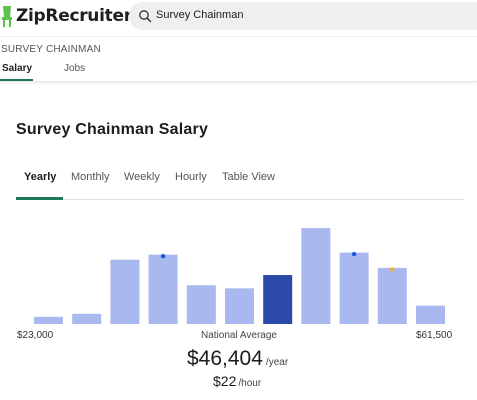  What do you see at coordinates (7, 16) in the screenshot?
I see `chair-logo-icon` at bounding box center [7, 16].